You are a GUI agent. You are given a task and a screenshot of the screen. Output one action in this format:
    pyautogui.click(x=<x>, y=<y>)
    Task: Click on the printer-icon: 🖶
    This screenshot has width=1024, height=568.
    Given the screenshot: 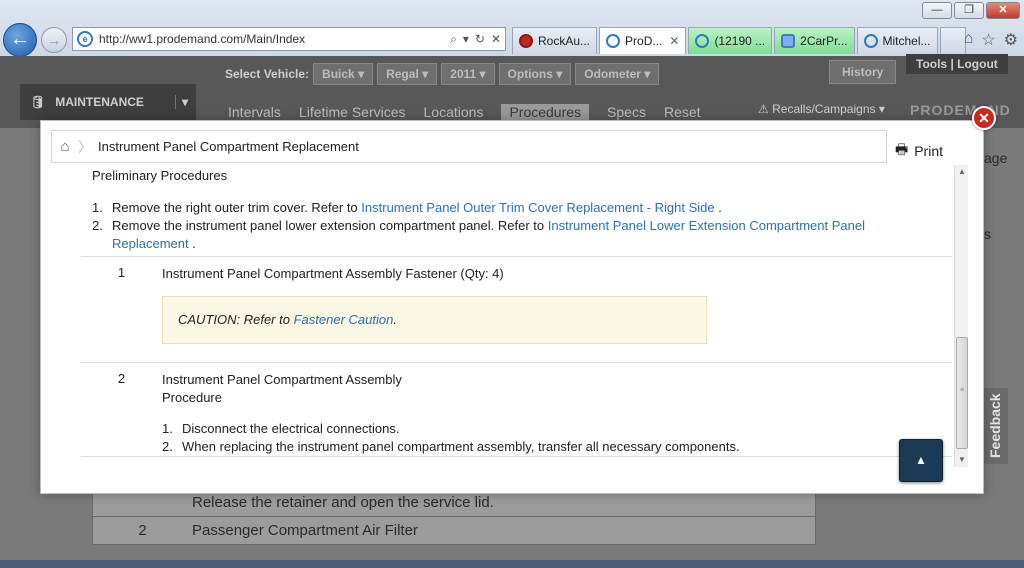 What is the action you would take?
    pyautogui.click(x=902, y=149)
    